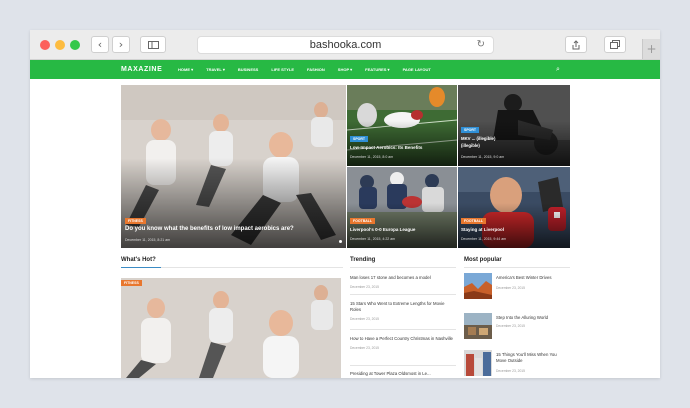  What do you see at coordinates (483, 157) in the screenshot?
I see `hero-top-right-date: December 11, 2015, 9:0 am` at bounding box center [483, 157].